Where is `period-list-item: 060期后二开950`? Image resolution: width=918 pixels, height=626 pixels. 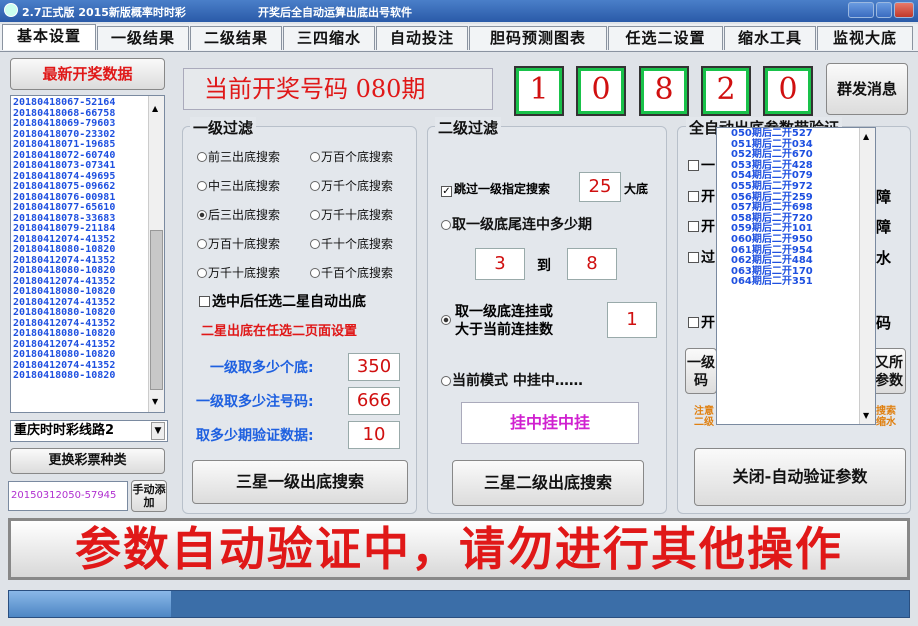 period-list-item: 060期后二开950 is located at coordinates (772, 240).